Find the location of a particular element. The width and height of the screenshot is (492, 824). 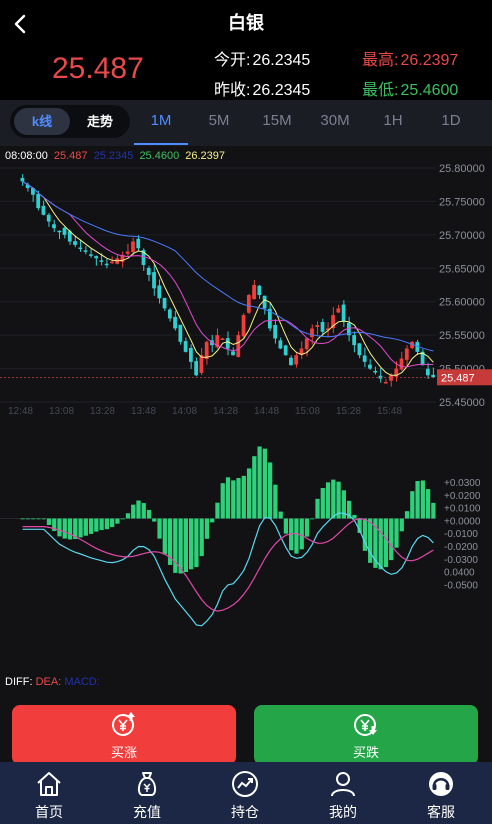

info-ma-a: 25.2345 is located at coordinates (113, 156).